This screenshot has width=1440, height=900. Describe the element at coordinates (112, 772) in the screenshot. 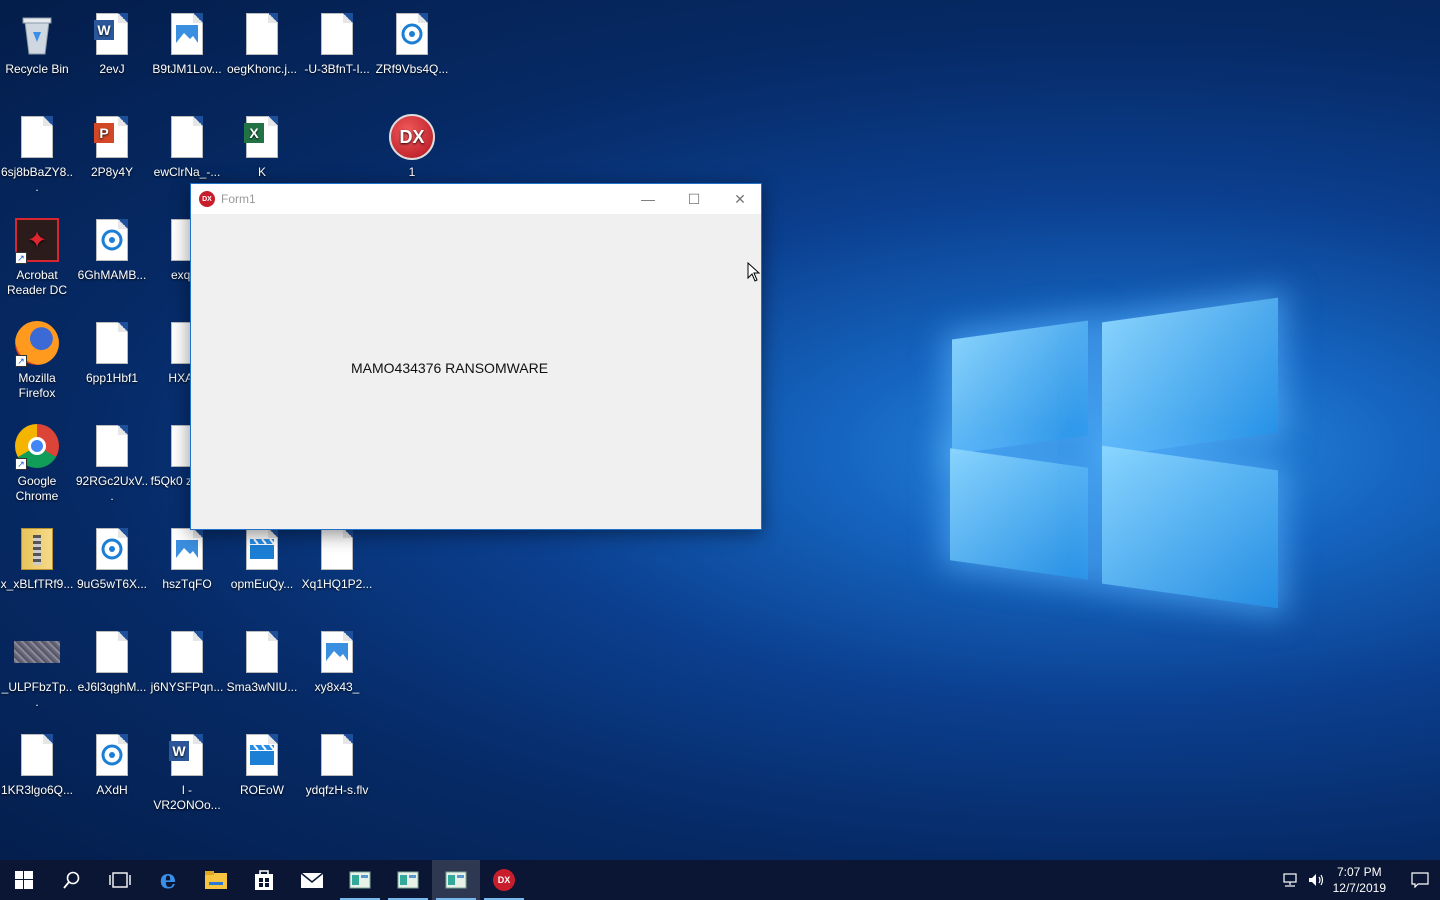

I see `desktop-icon: AXdH` at that location.